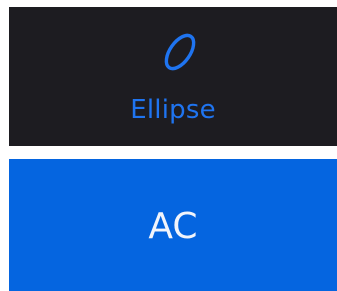 This screenshot has height=291, width=337. What do you see at coordinates (173, 110) in the screenshot?
I see `ellipse-tool-label: Ellipse` at bounding box center [173, 110].